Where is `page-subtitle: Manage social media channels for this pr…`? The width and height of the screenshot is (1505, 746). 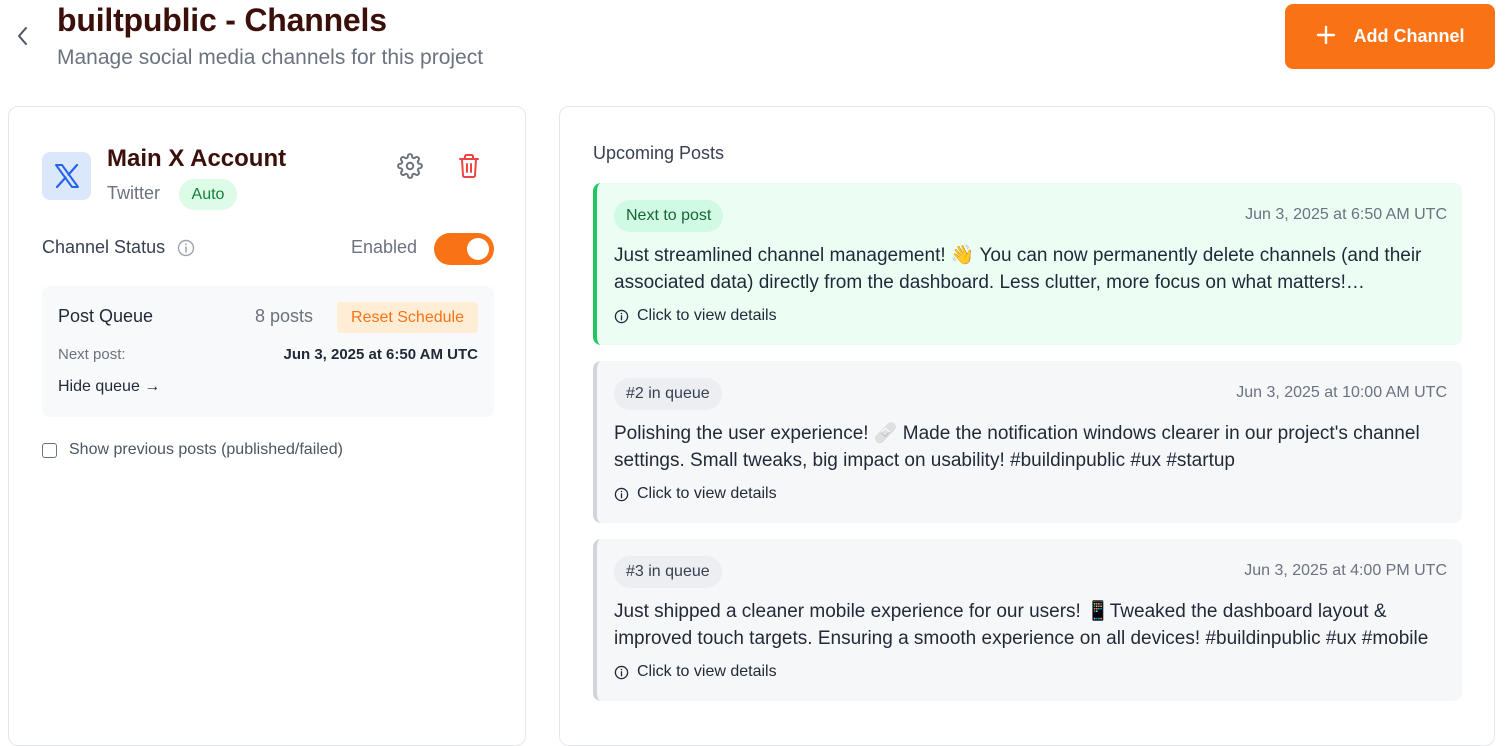
page-subtitle: Manage social media channels for this pr… is located at coordinates (270, 57).